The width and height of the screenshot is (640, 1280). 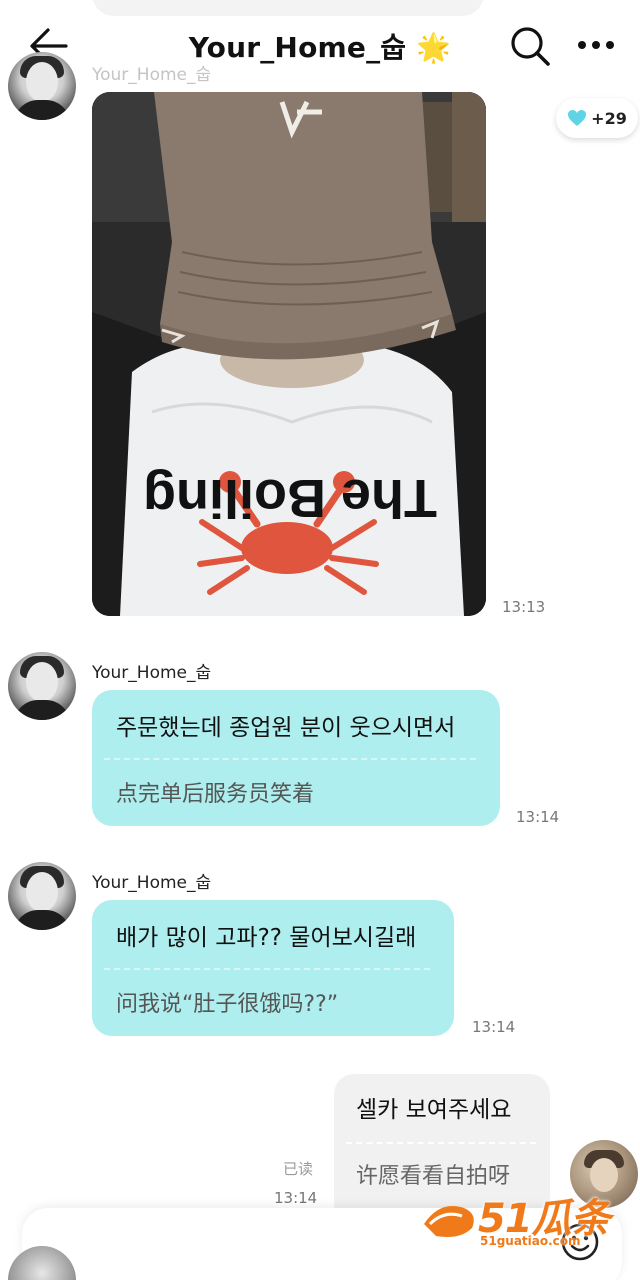 I want to click on message-original-text: 셀카 보여주세요, so click(x=434, y=1110).